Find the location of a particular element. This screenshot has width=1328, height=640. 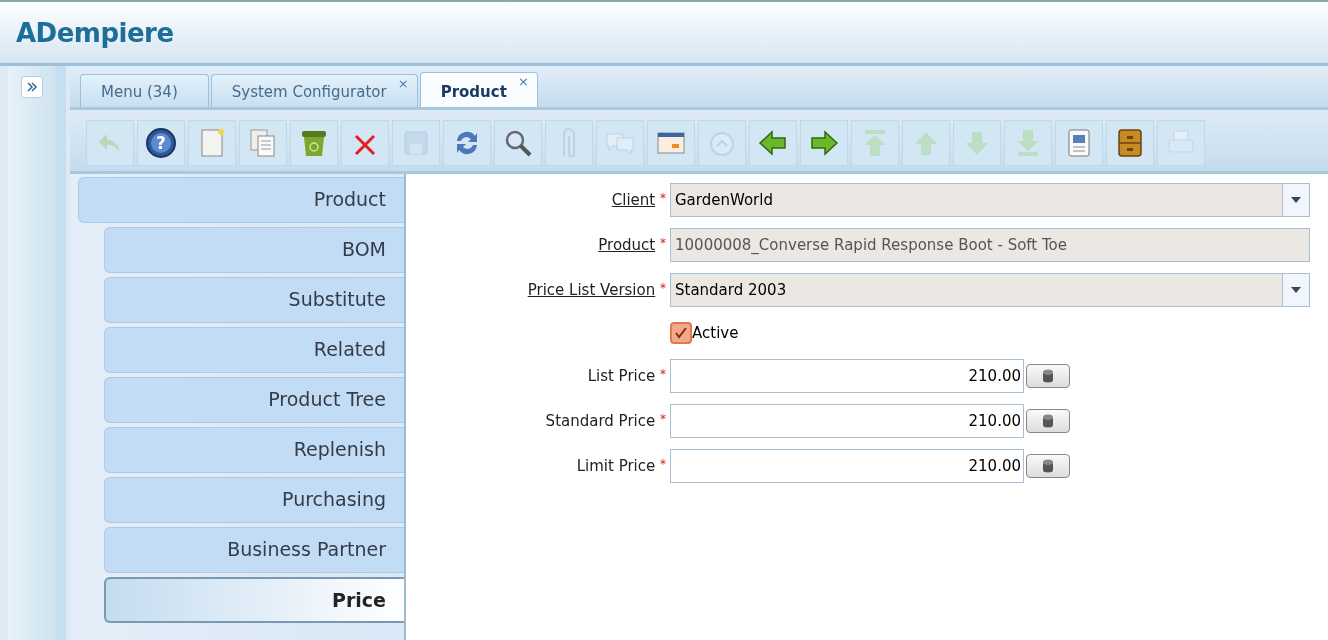

double-chevron-icon is located at coordinates (32, 87).